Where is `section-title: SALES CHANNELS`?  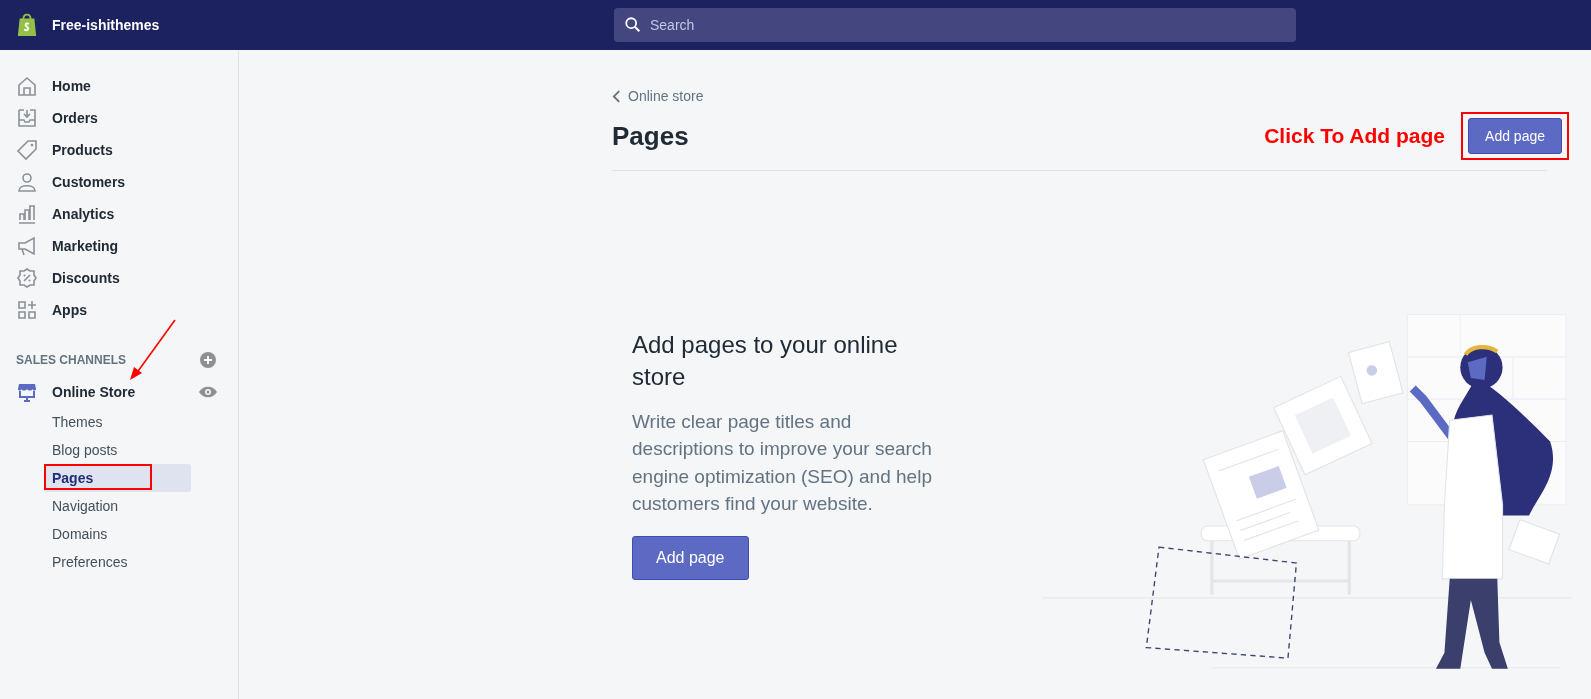 section-title: SALES CHANNELS is located at coordinates (71, 360).